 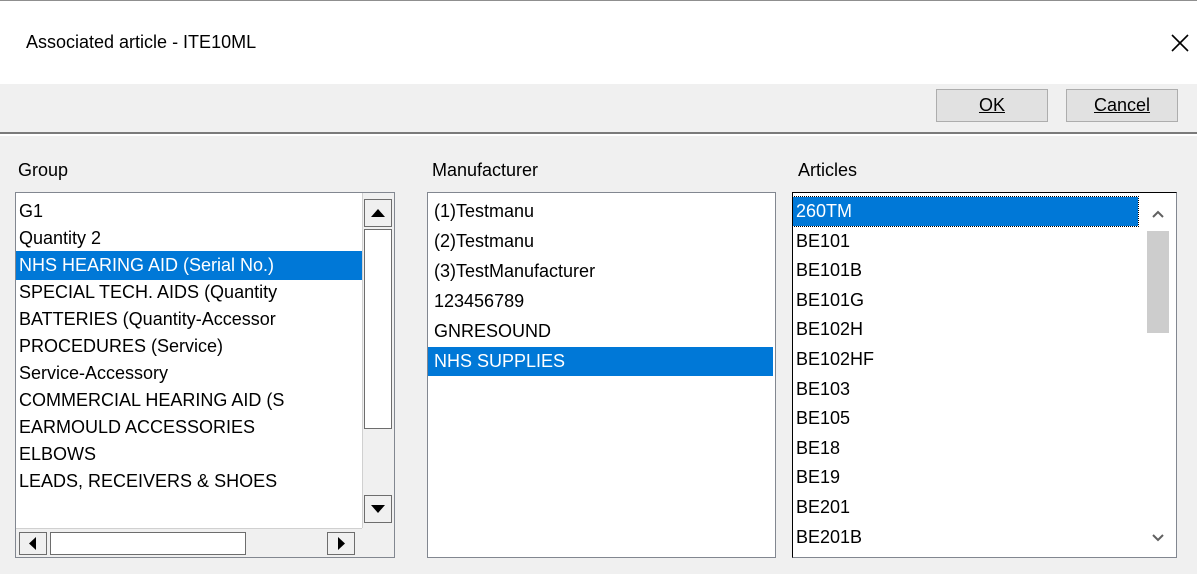 I want to click on arrow-up-icon, so click(x=378, y=213).